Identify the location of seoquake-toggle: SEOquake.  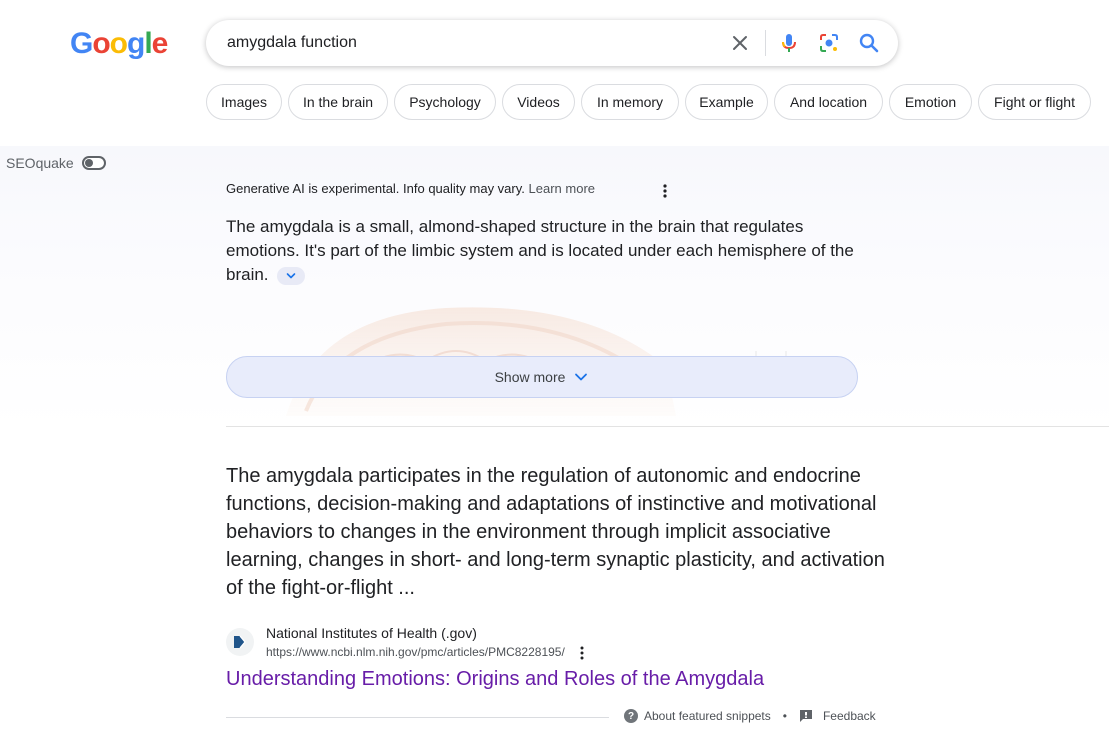
(56, 163).